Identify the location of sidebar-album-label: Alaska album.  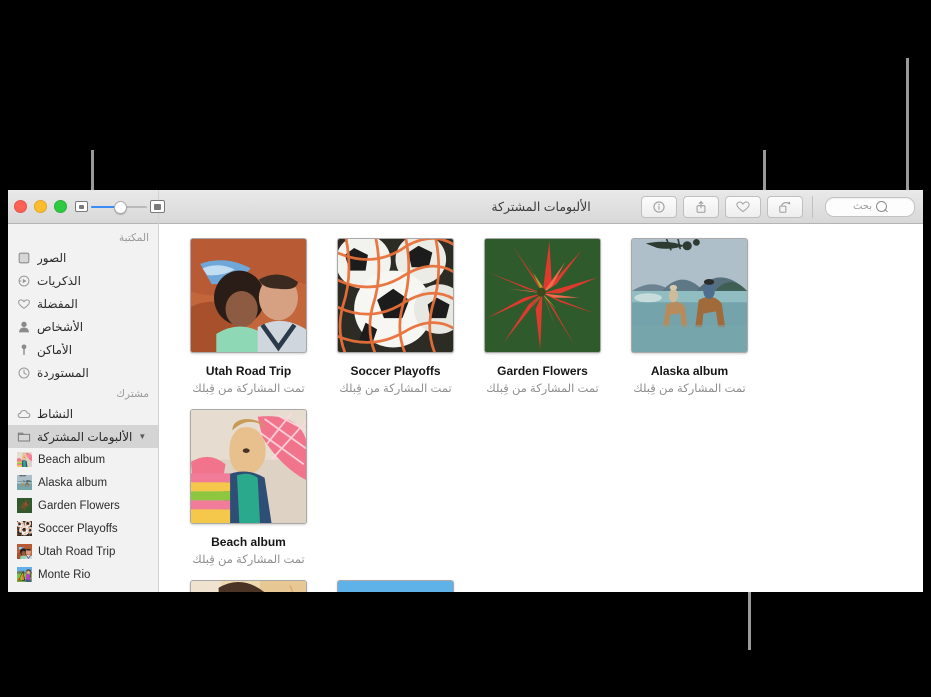
(73, 482).